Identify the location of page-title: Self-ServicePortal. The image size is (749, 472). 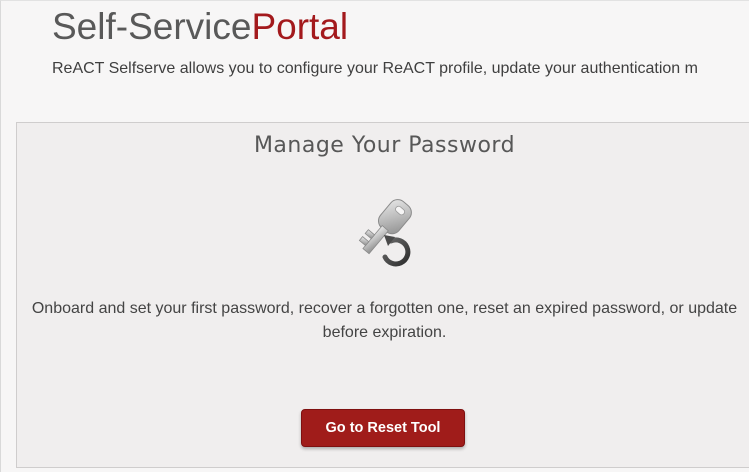
(200, 27).